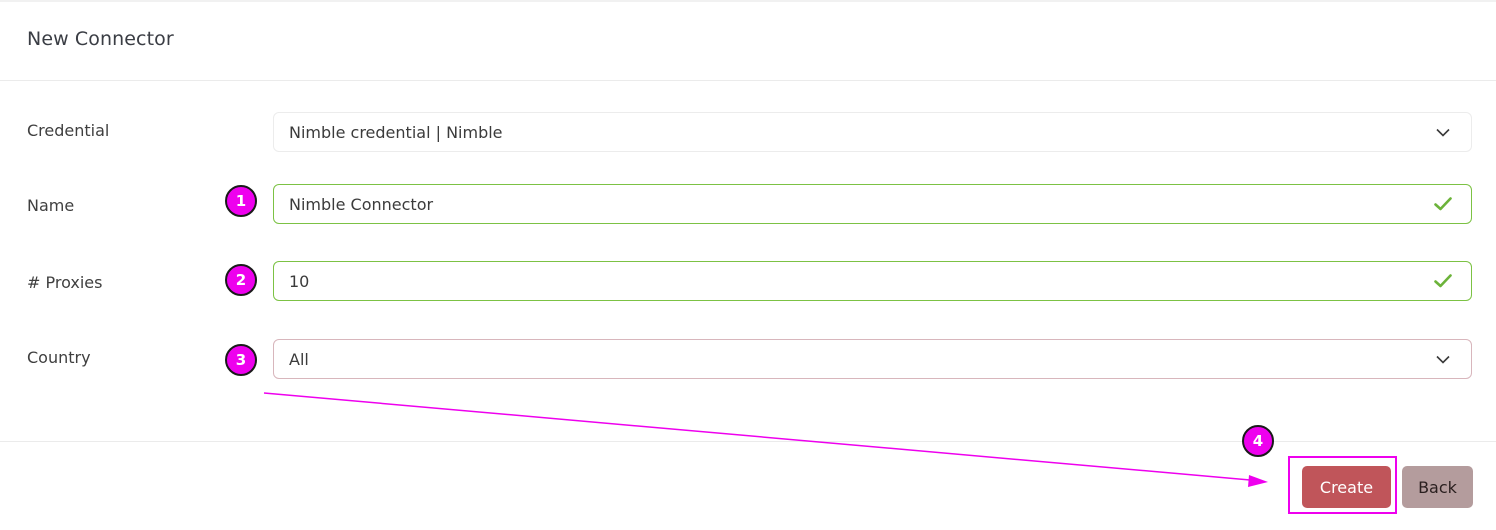 The height and width of the screenshot is (530, 1496). I want to click on annotation-marker-1: 1, so click(241, 201).